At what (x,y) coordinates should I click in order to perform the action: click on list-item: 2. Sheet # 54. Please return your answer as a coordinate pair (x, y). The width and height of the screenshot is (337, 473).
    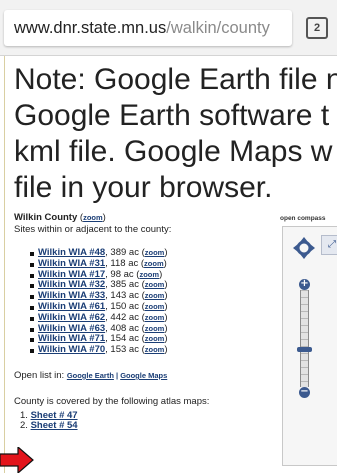
    Looking at the image, I should click on (139, 425).